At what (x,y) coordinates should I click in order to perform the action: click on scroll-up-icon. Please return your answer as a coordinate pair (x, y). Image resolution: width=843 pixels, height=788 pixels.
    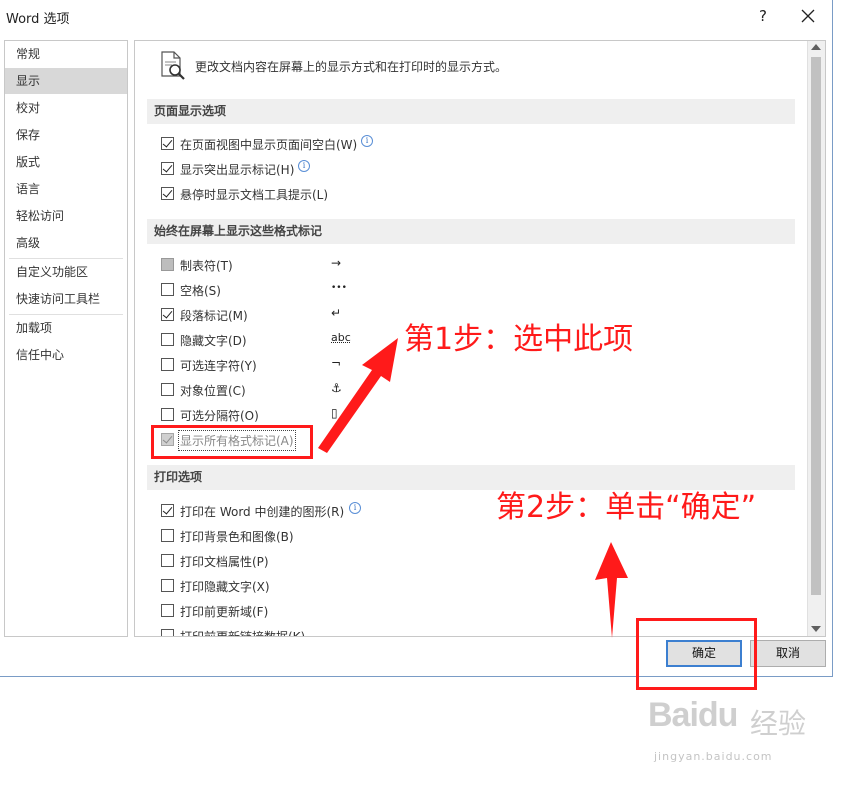
    Looking at the image, I should click on (816, 47).